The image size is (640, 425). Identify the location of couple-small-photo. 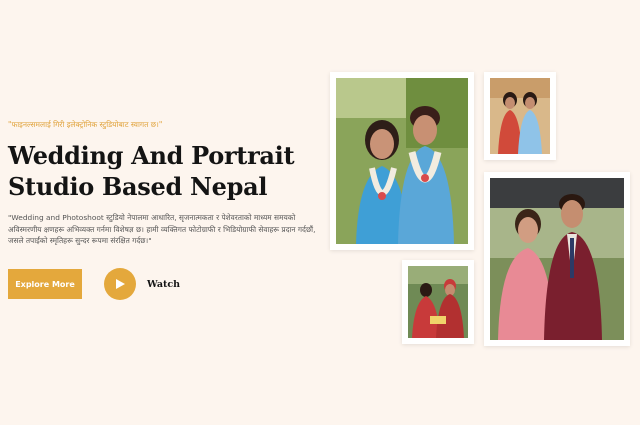
(520, 116).